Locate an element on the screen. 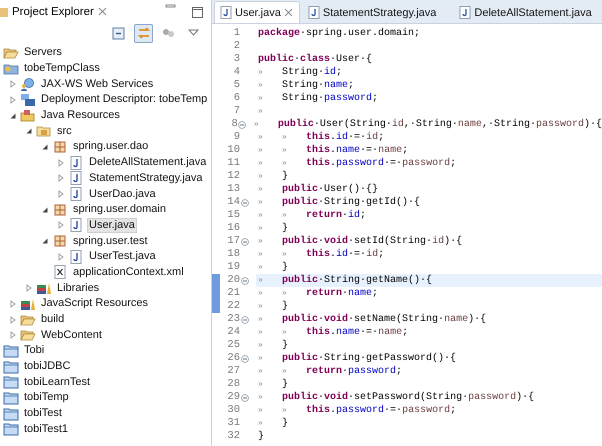  code-line: package·spring.user.domain; is located at coordinates (339, 33).